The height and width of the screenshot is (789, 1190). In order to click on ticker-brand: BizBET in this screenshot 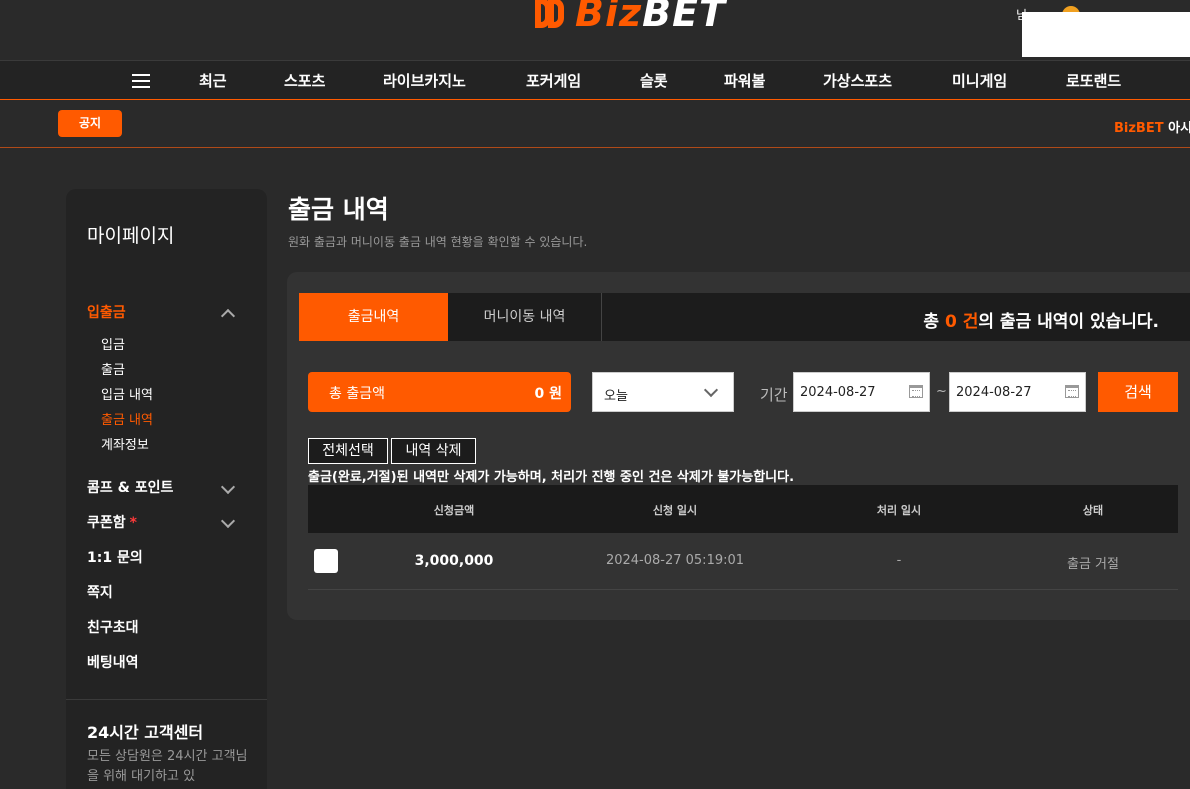, I will do `click(1139, 128)`.